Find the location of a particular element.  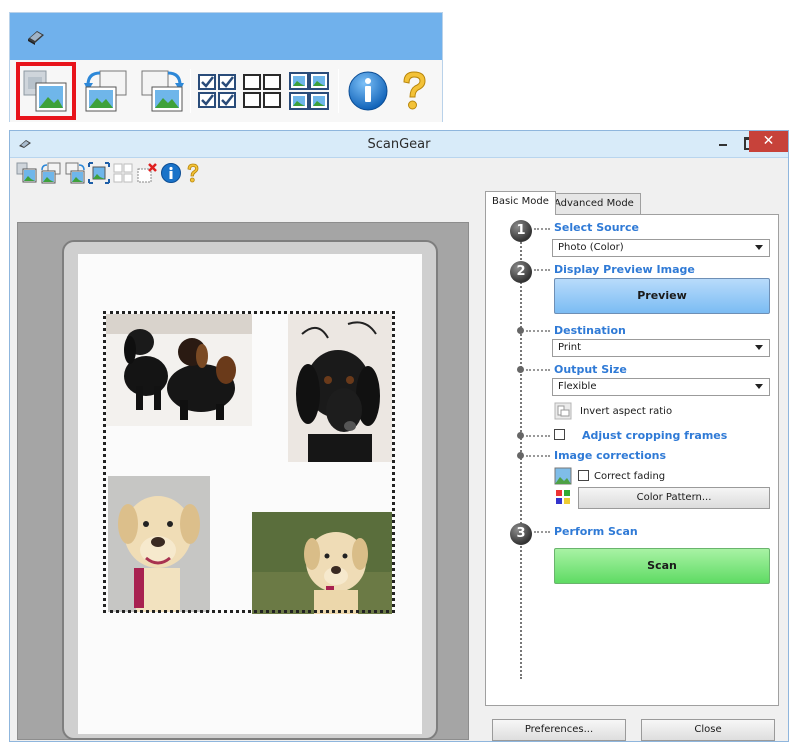

output-size-leader is located at coordinates (538, 370).